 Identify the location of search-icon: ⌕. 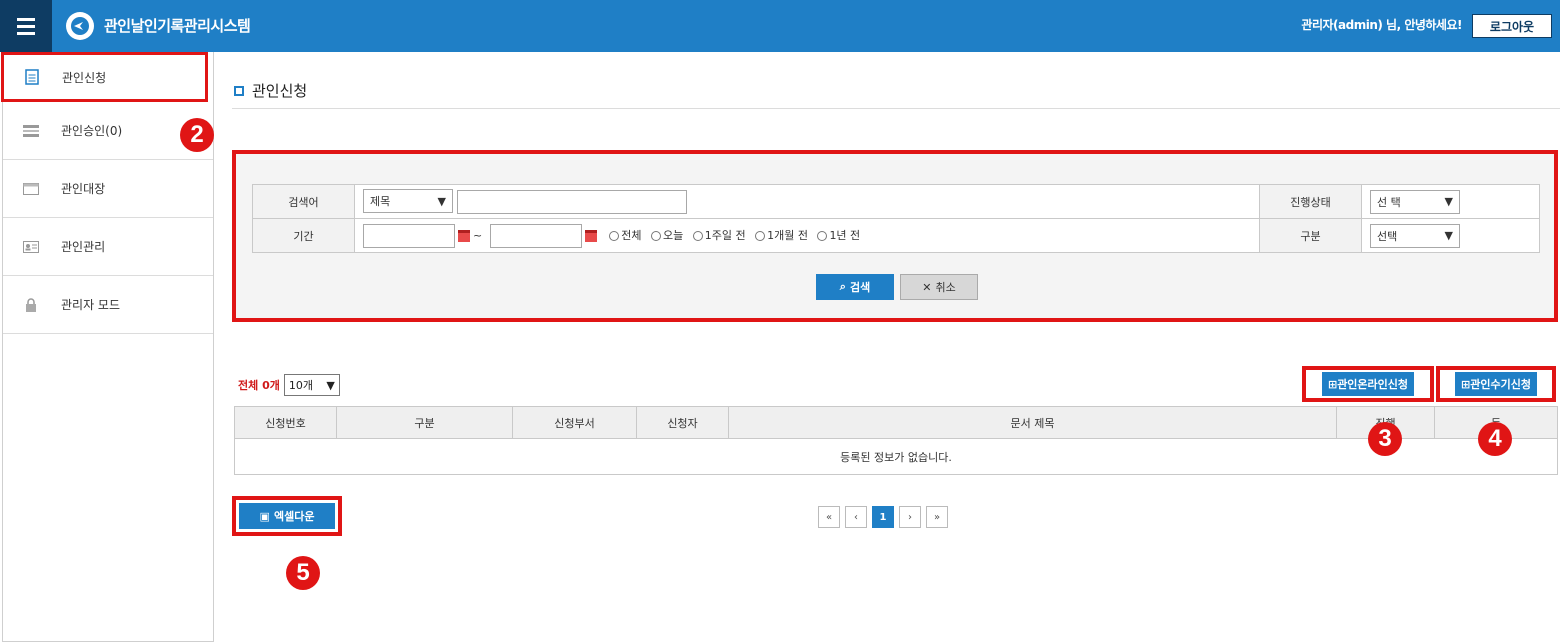
(842, 286).